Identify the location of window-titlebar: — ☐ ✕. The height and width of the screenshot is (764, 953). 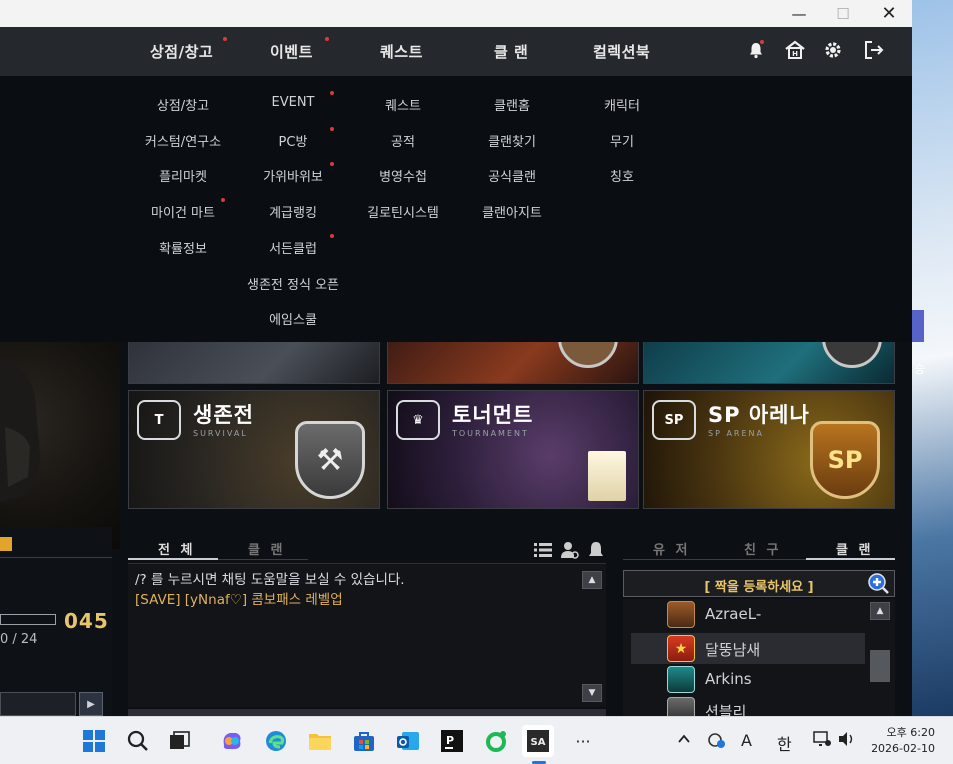
(456, 13).